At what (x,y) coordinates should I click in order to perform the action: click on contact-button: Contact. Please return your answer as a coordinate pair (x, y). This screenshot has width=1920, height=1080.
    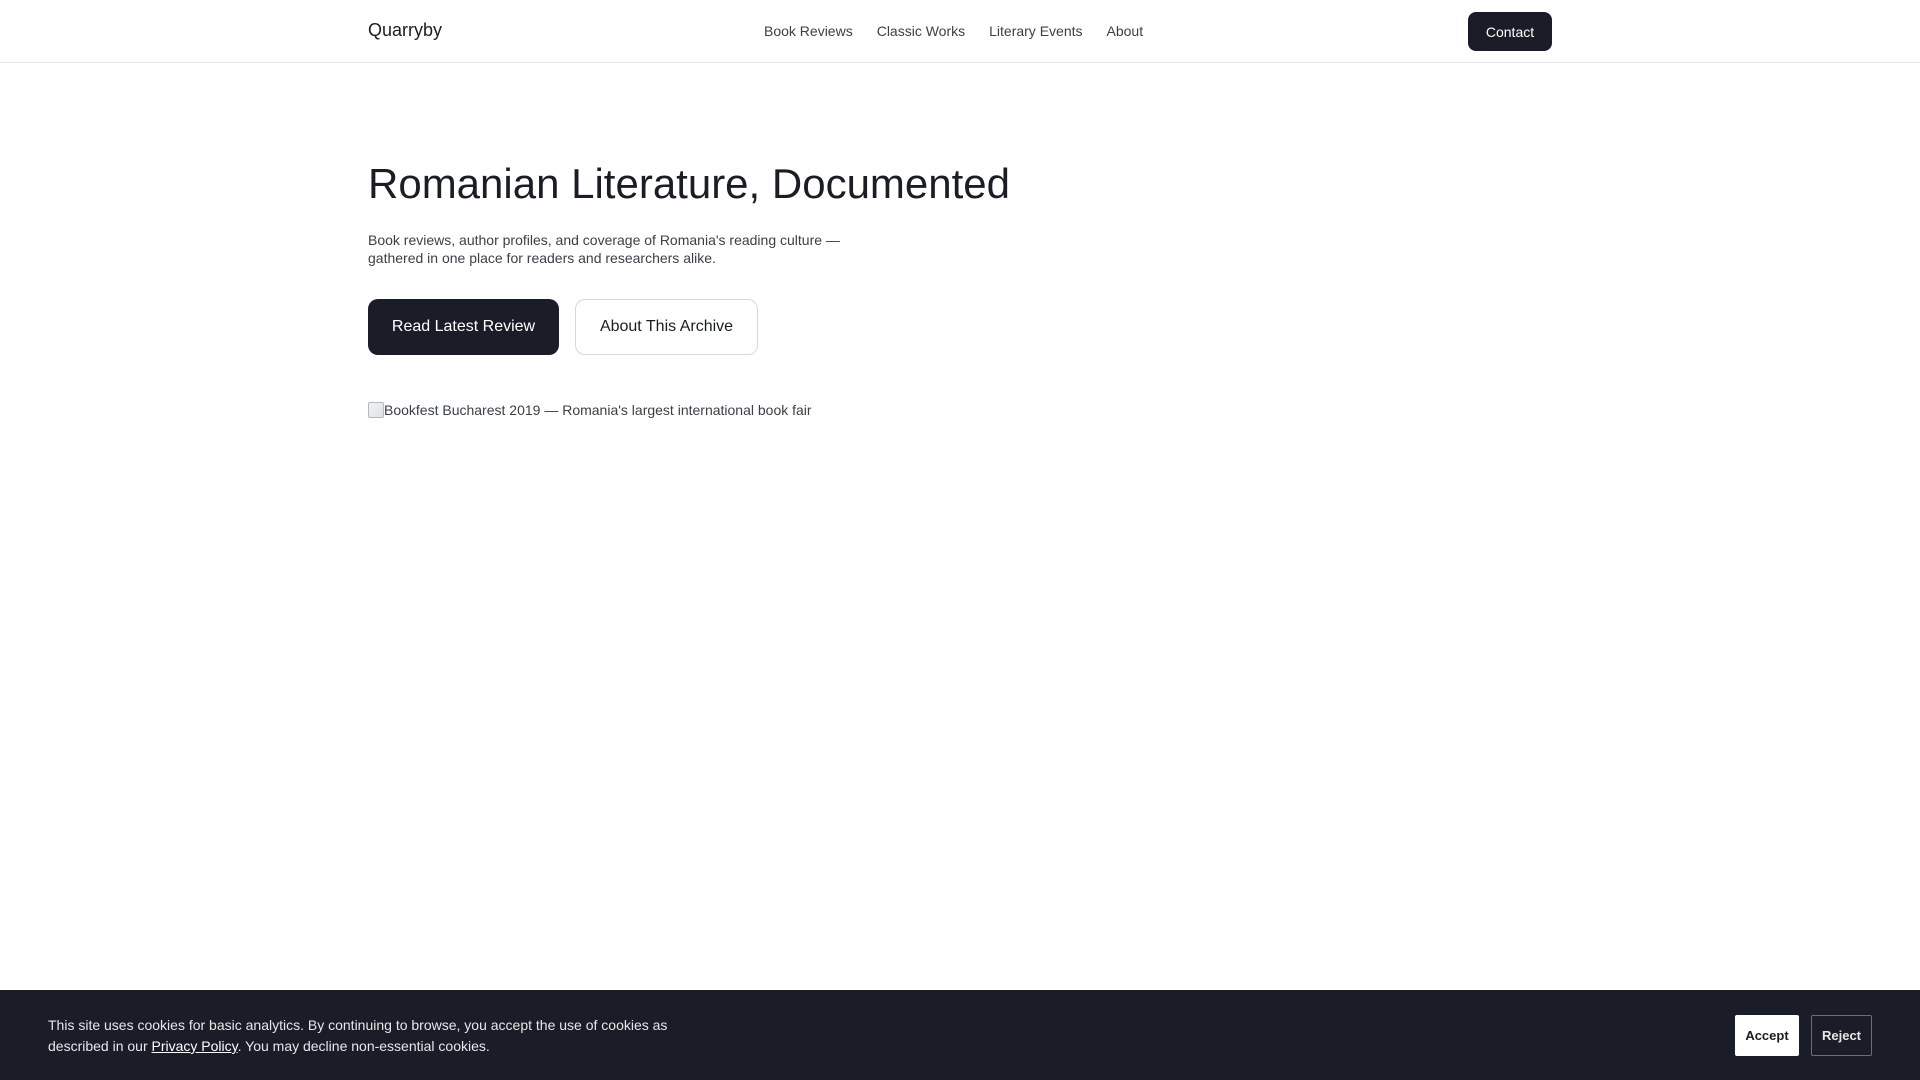
    Looking at the image, I should click on (1510, 31).